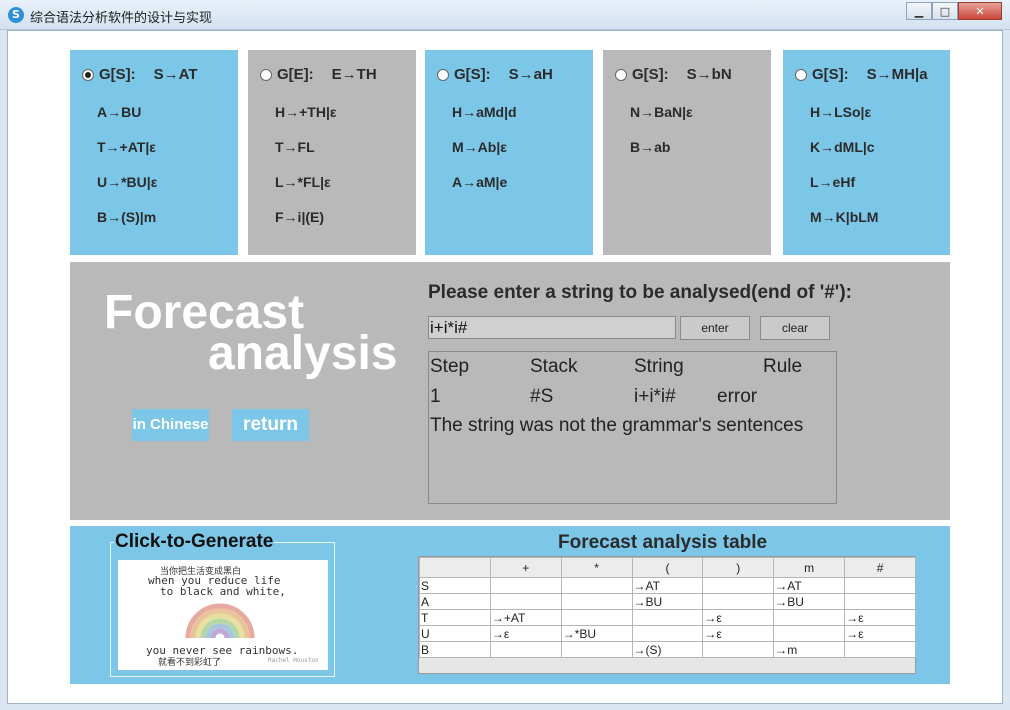 The image size is (1010, 710). What do you see at coordinates (673, 74) in the screenshot?
I see `grammar-4-header: G[S]: S→bN` at bounding box center [673, 74].